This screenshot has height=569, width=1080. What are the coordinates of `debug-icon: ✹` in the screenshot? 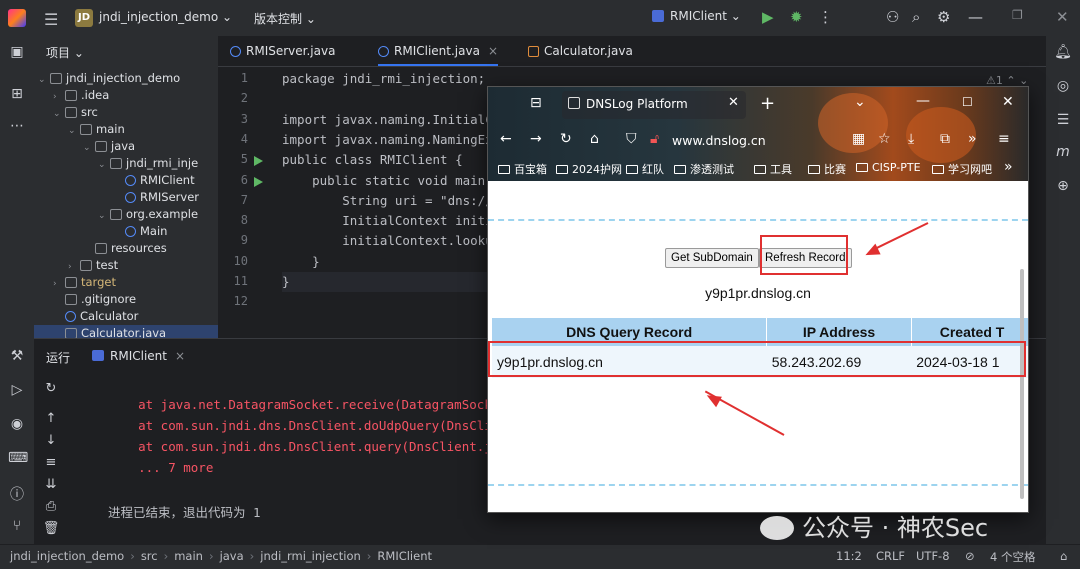 It's located at (796, 17).